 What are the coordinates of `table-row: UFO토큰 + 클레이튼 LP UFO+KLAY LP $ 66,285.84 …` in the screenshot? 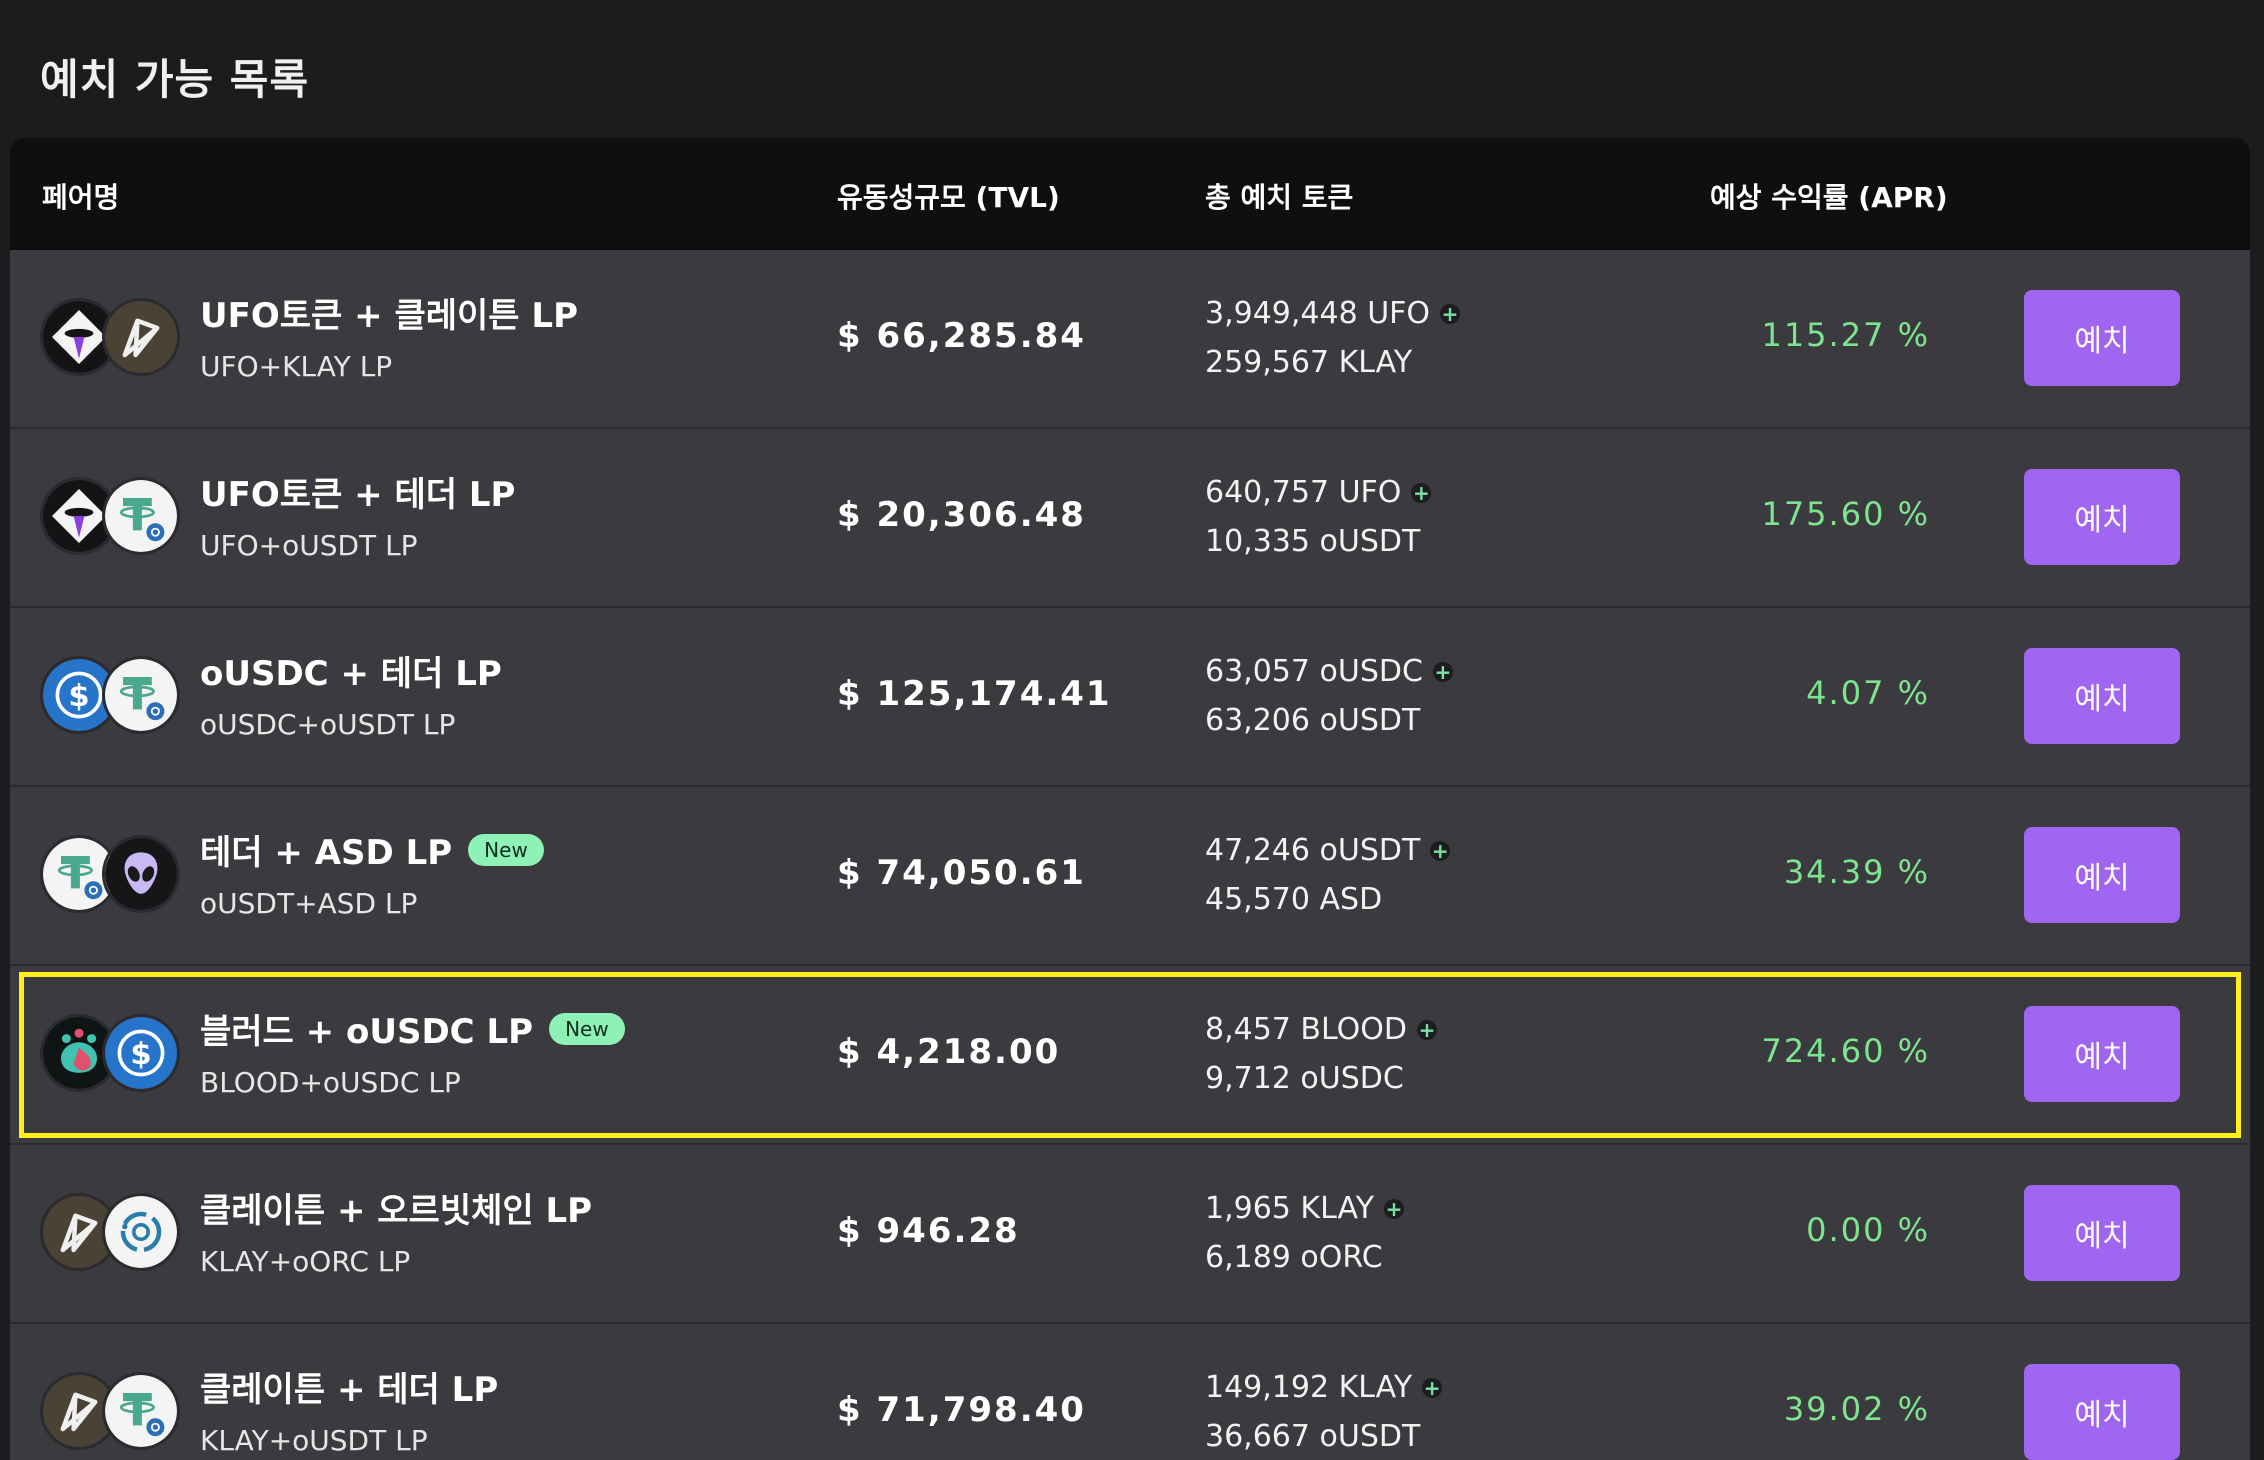 It's located at (1130, 339).